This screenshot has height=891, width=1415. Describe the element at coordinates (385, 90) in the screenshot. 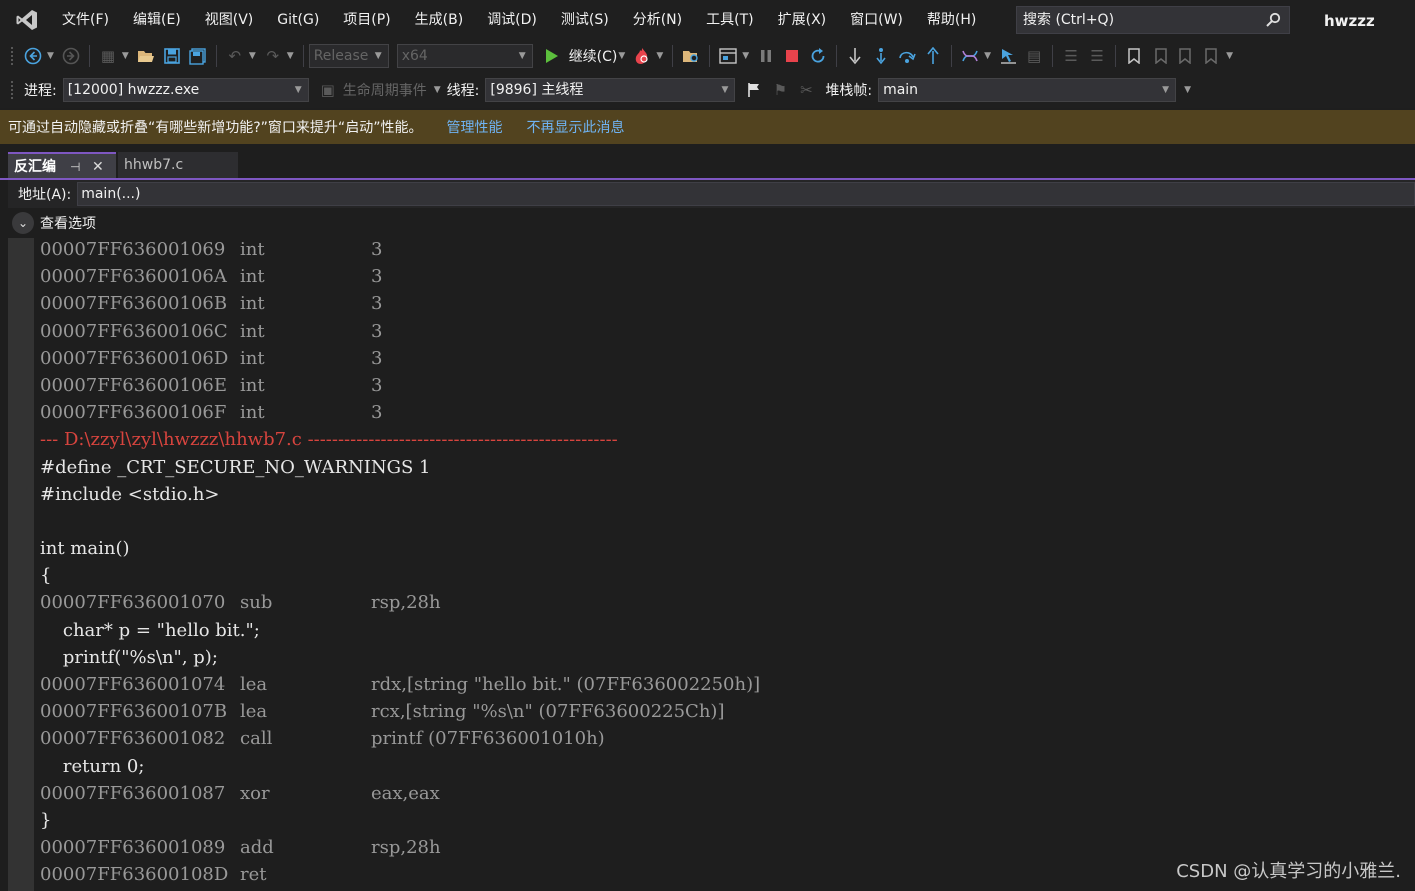

I see `lifecycle-events-label: 生命周期事件` at that location.